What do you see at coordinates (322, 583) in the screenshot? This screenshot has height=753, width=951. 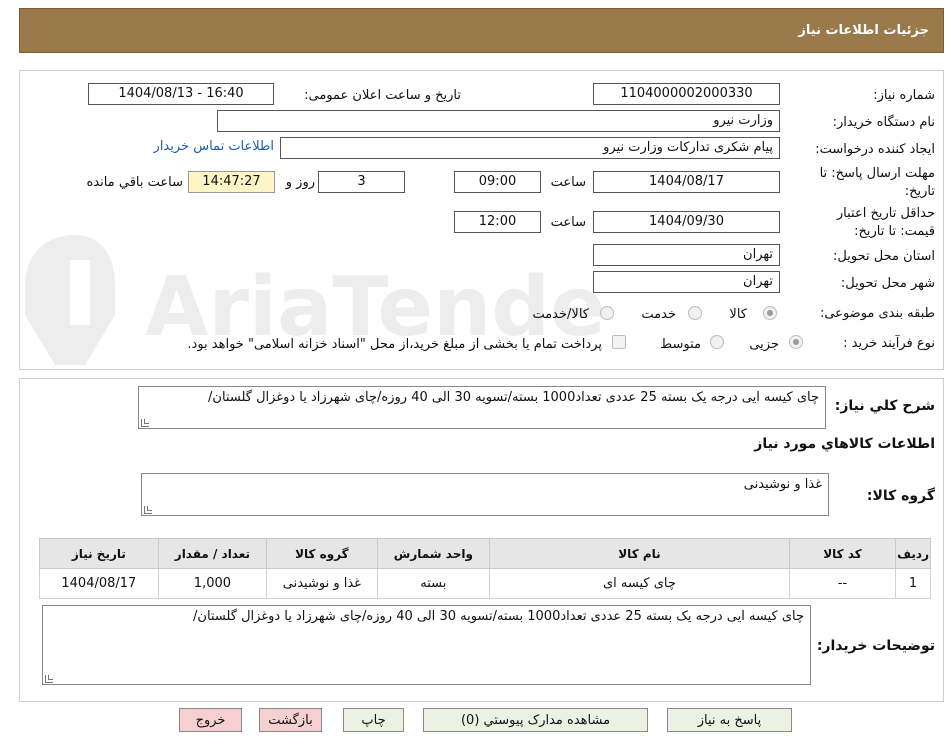 I see `cell-group: غذا و نوشیدنی` at bounding box center [322, 583].